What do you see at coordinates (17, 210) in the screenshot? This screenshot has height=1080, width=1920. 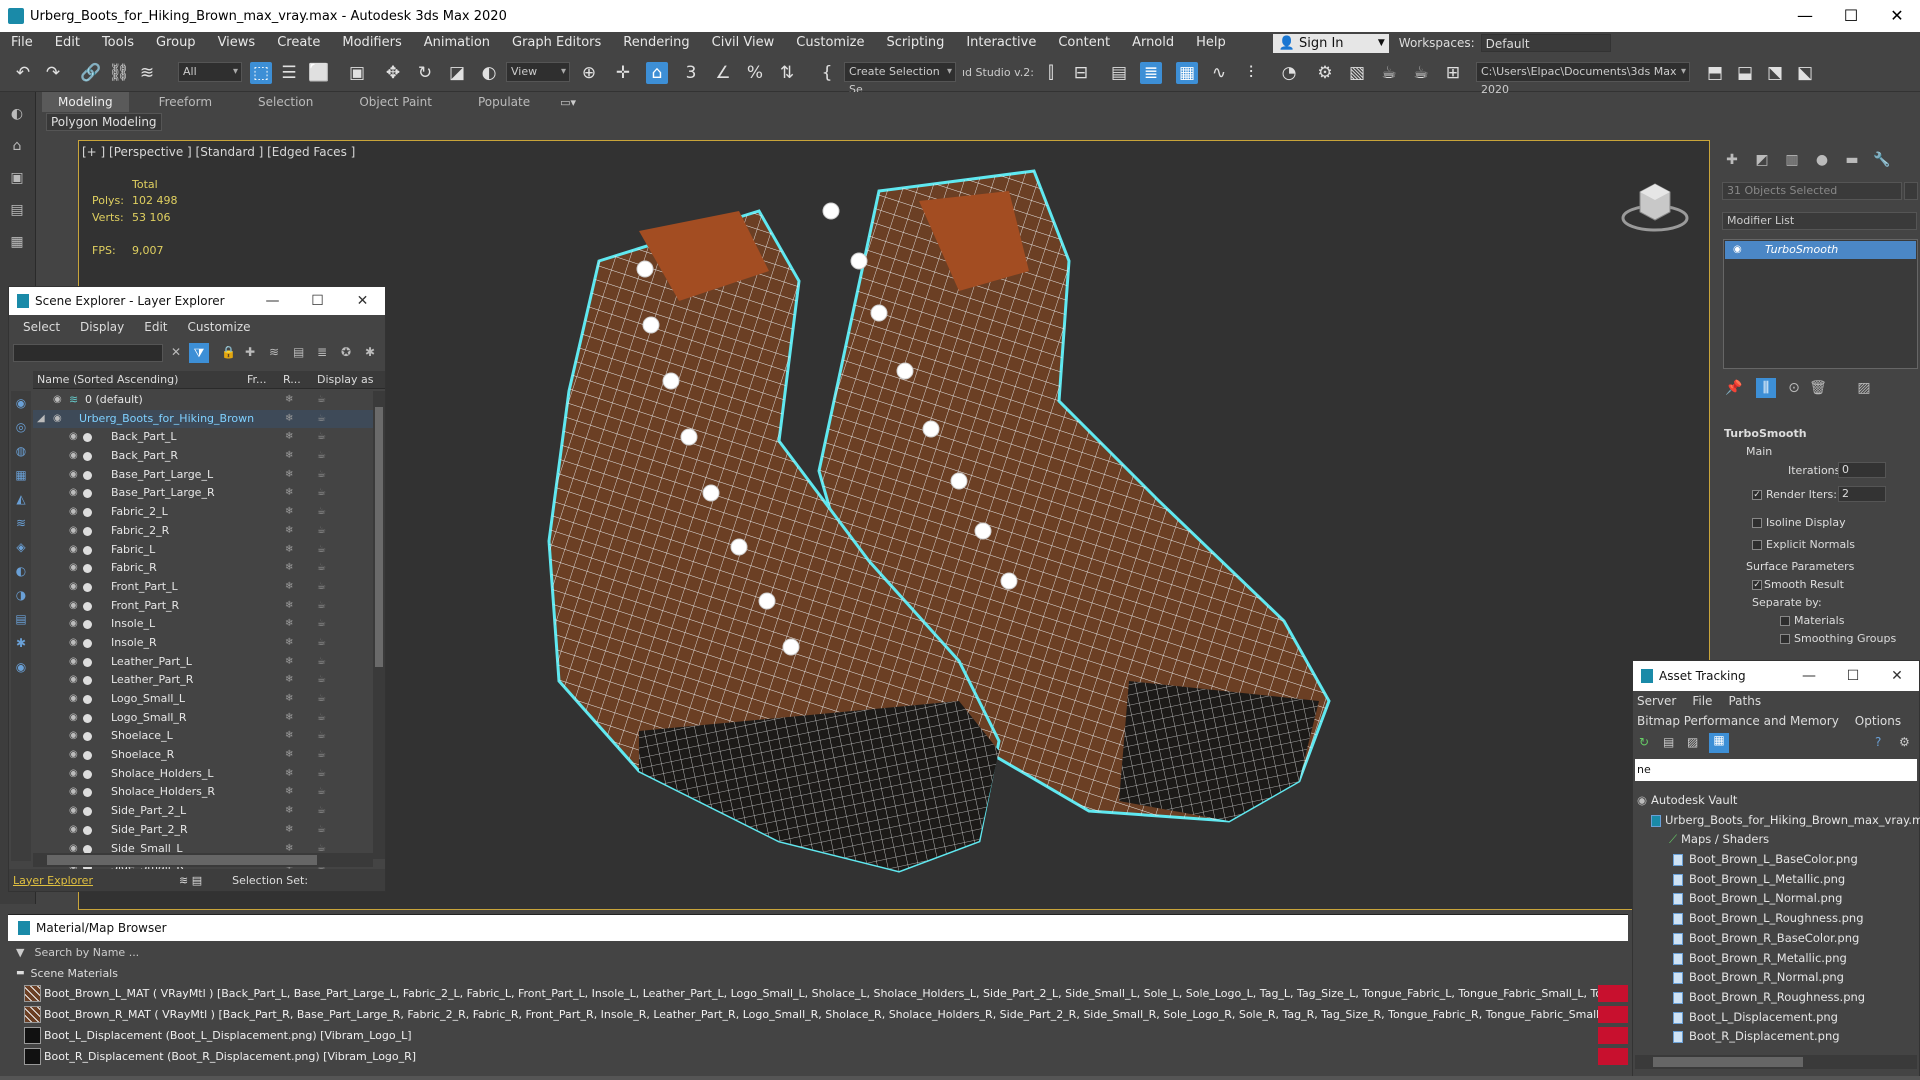 I see `layer-icon: ▤` at bounding box center [17, 210].